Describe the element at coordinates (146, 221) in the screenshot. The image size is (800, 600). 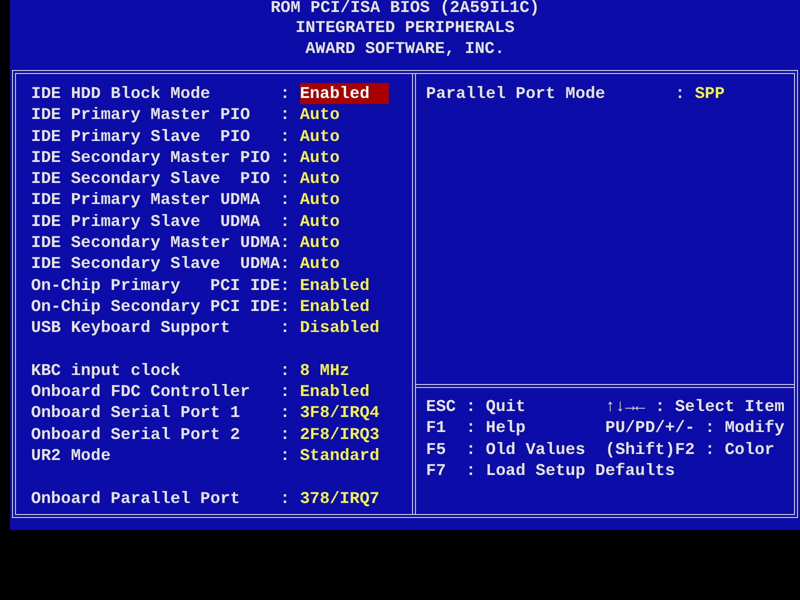
I see `setting-label: IDE Primary Slave UDMA` at that location.